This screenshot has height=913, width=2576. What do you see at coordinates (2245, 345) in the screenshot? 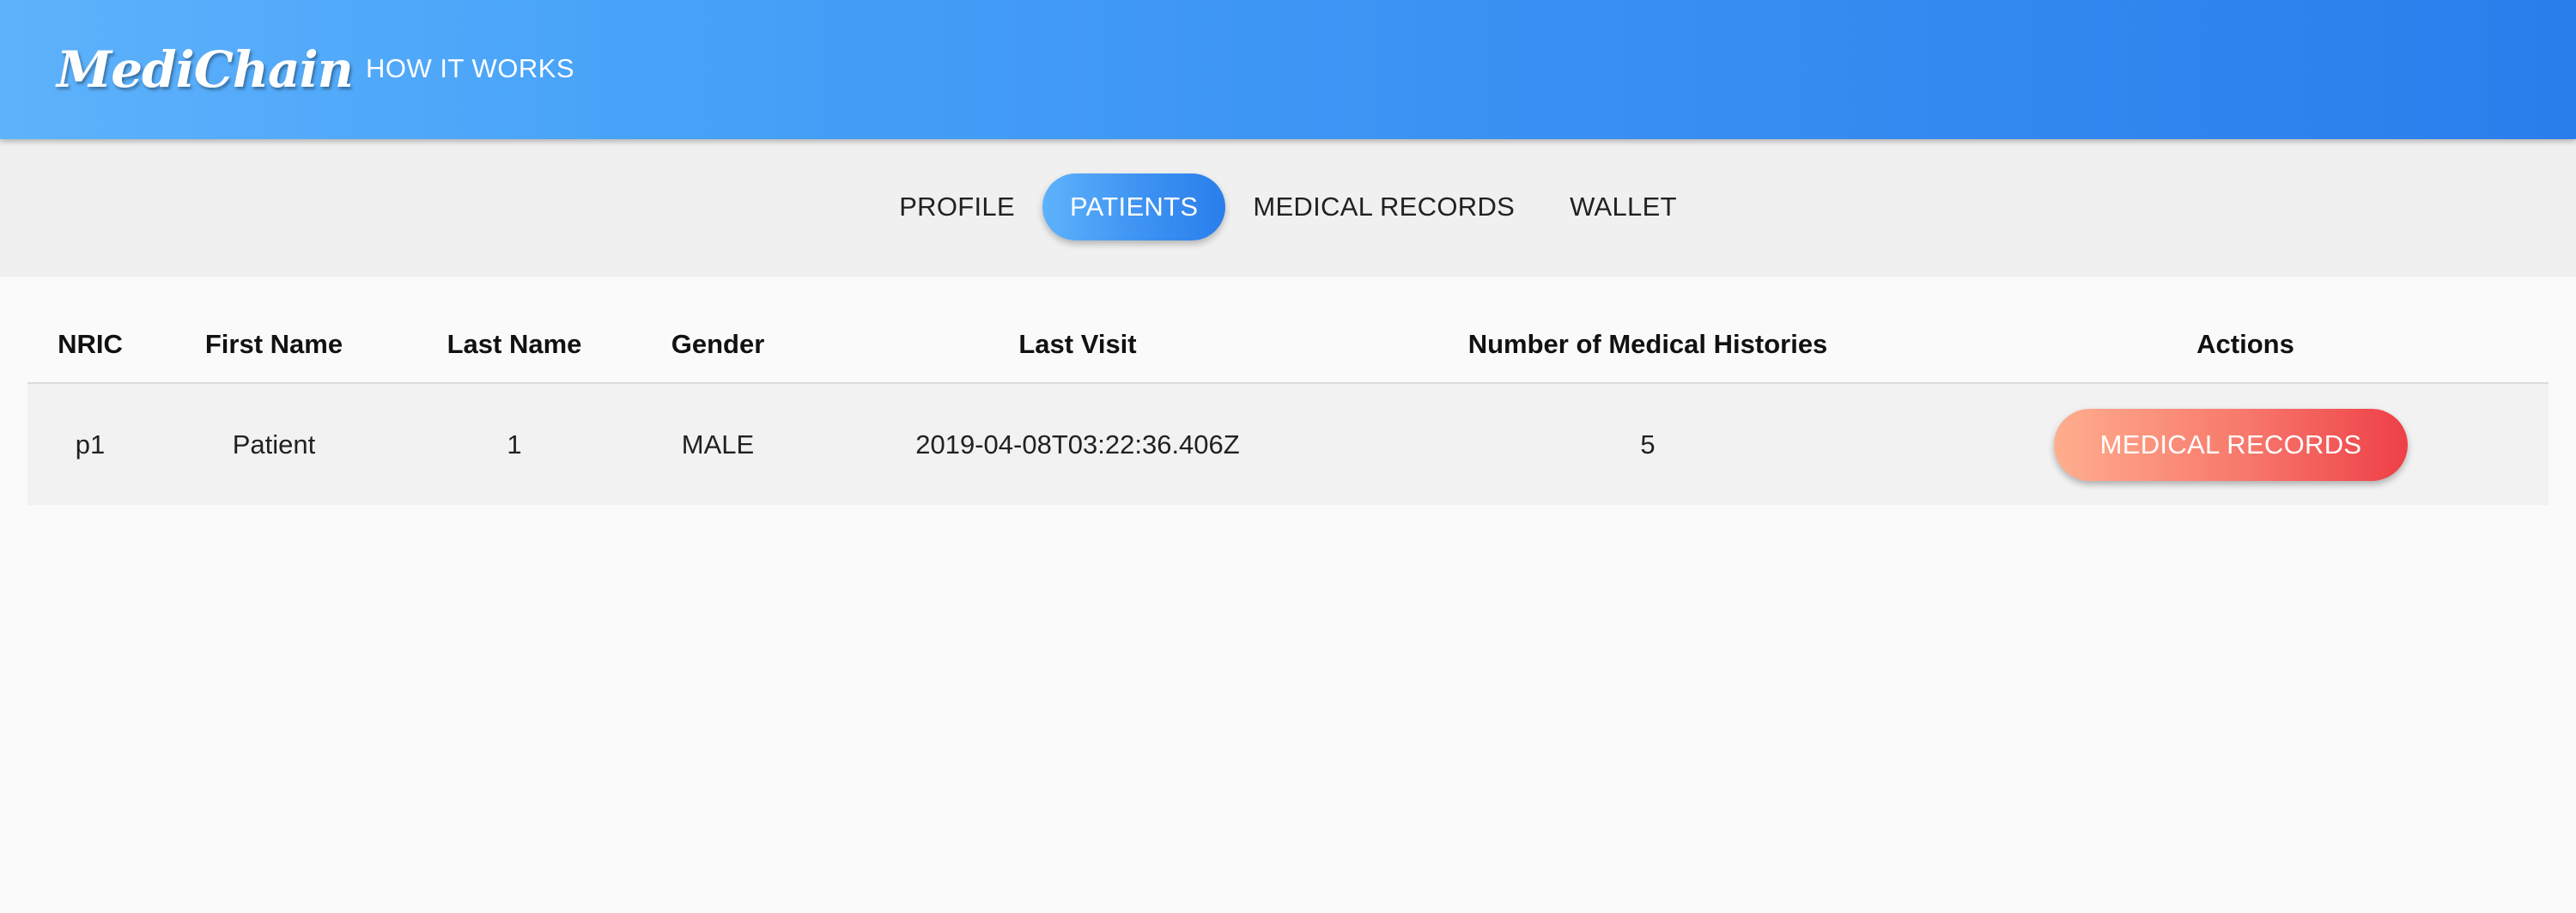
I see `column-header-actions: Actions` at bounding box center [2245, 345].